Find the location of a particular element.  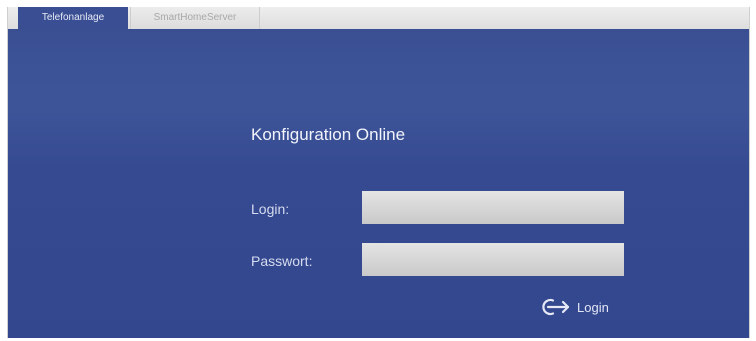

login-button: Login is located at coordinates (574, 307).